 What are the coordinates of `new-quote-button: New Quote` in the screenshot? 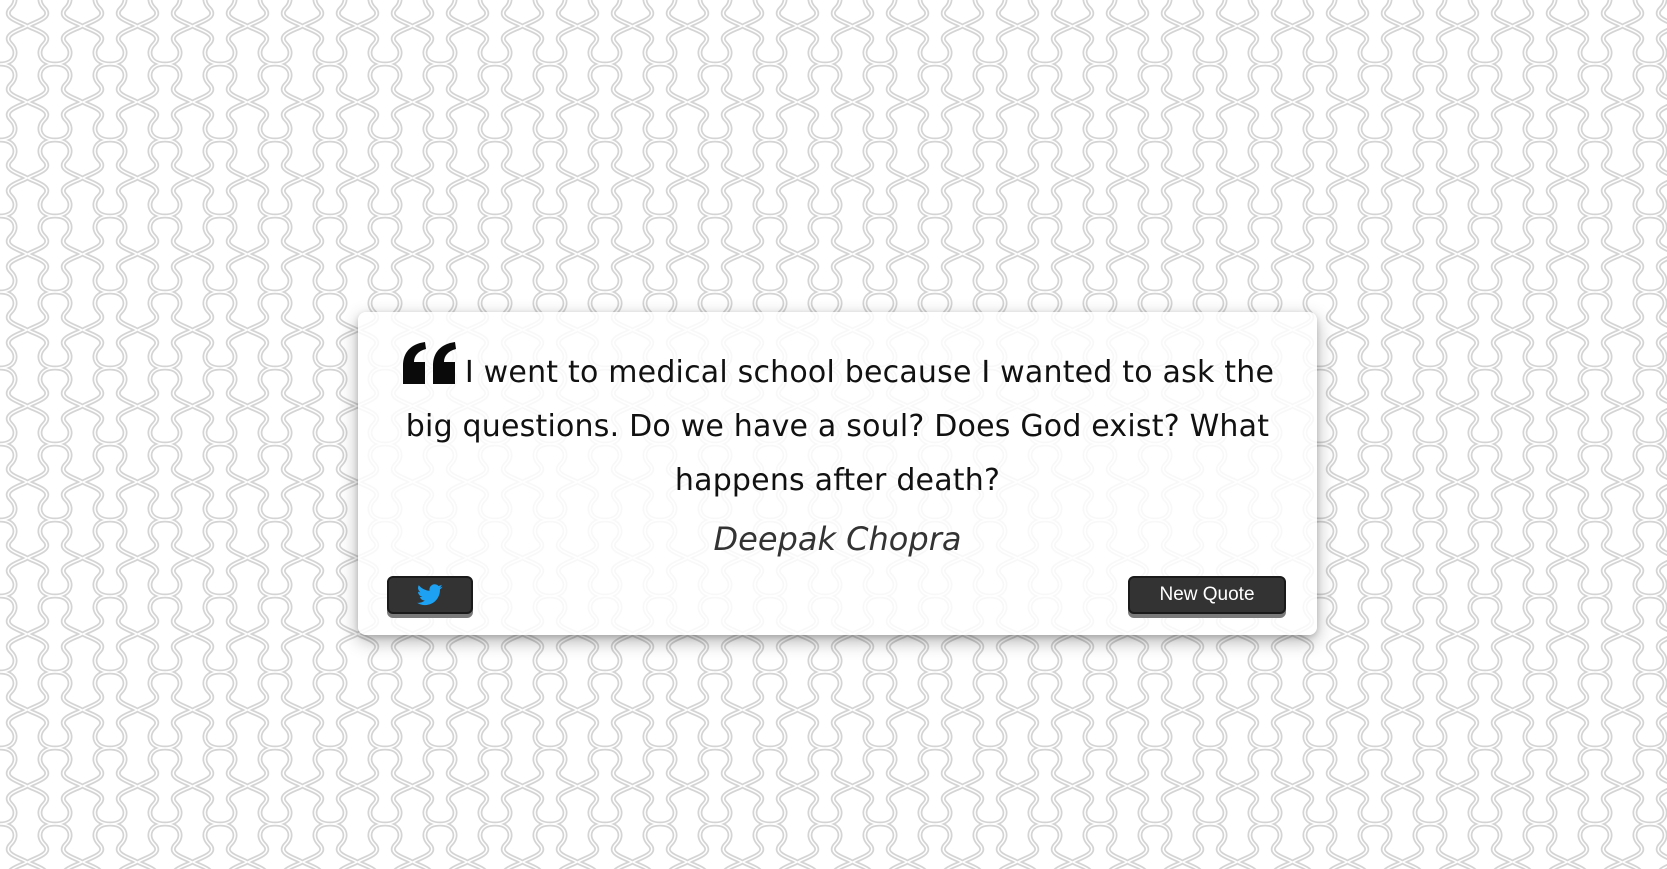 It's located at (1207, 595).